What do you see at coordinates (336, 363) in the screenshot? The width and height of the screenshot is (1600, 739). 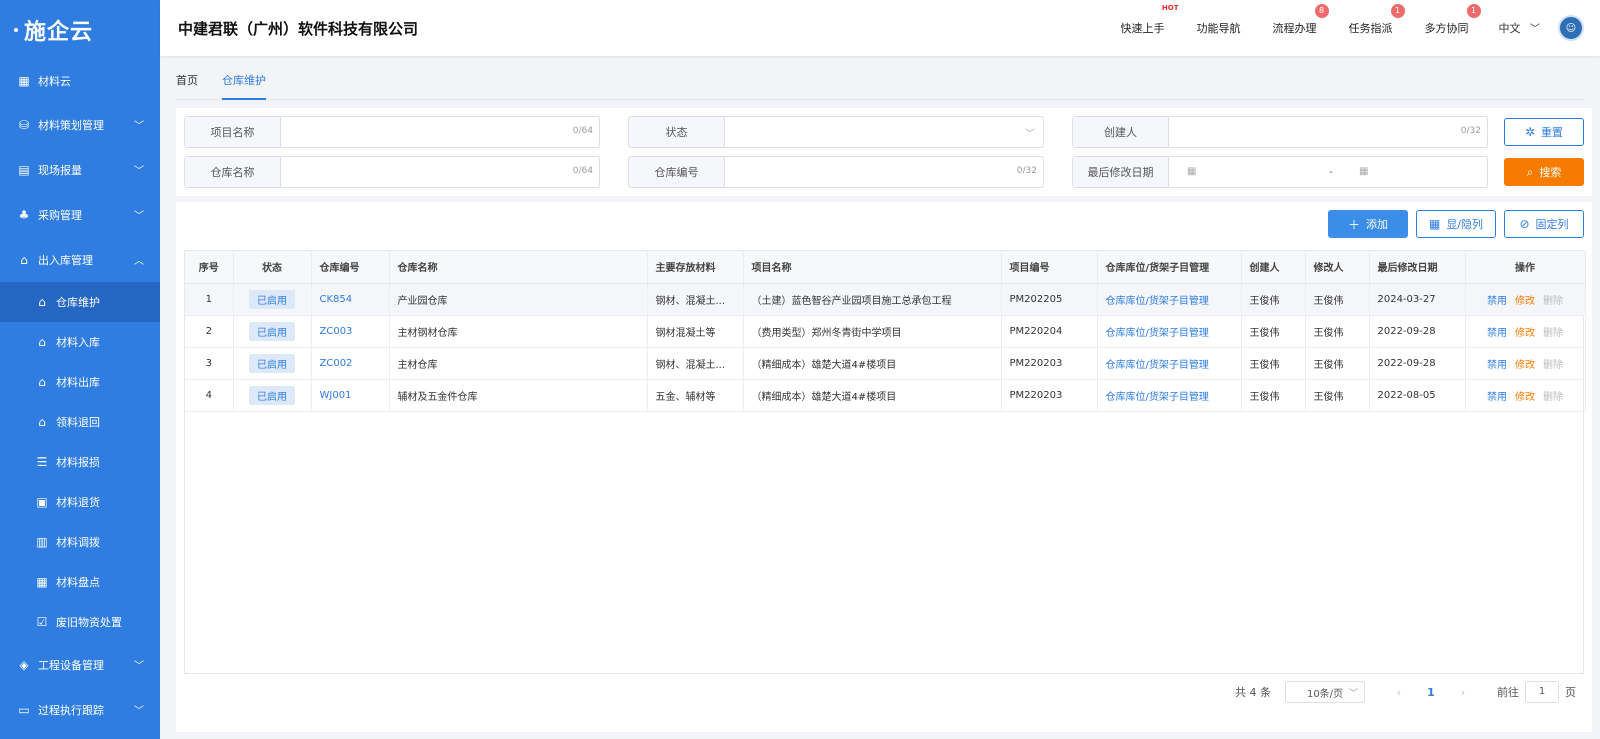 I see `warehouse-code-link: ZC002` at bounding box center [336, 363].